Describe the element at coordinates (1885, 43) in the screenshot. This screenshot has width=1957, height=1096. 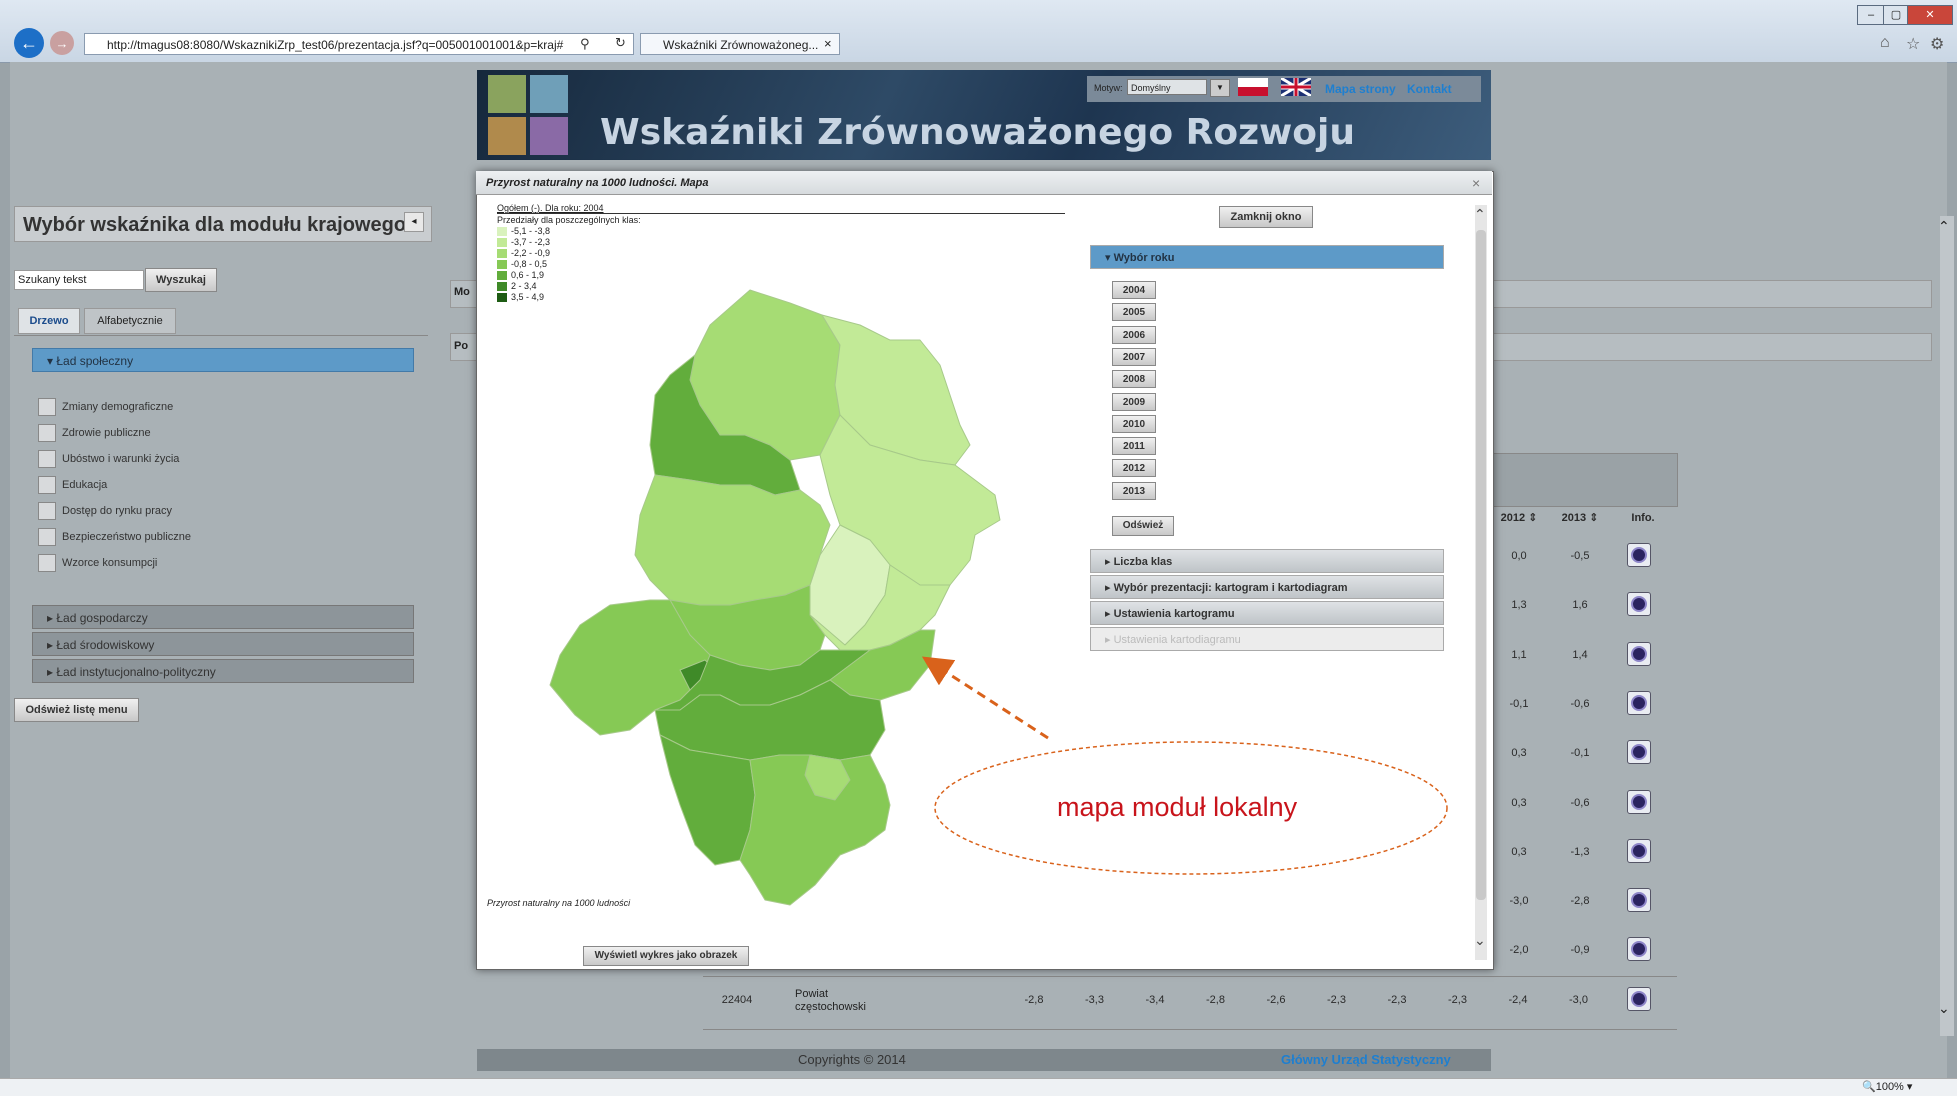
I see `home-icon: ⌂` at that location.